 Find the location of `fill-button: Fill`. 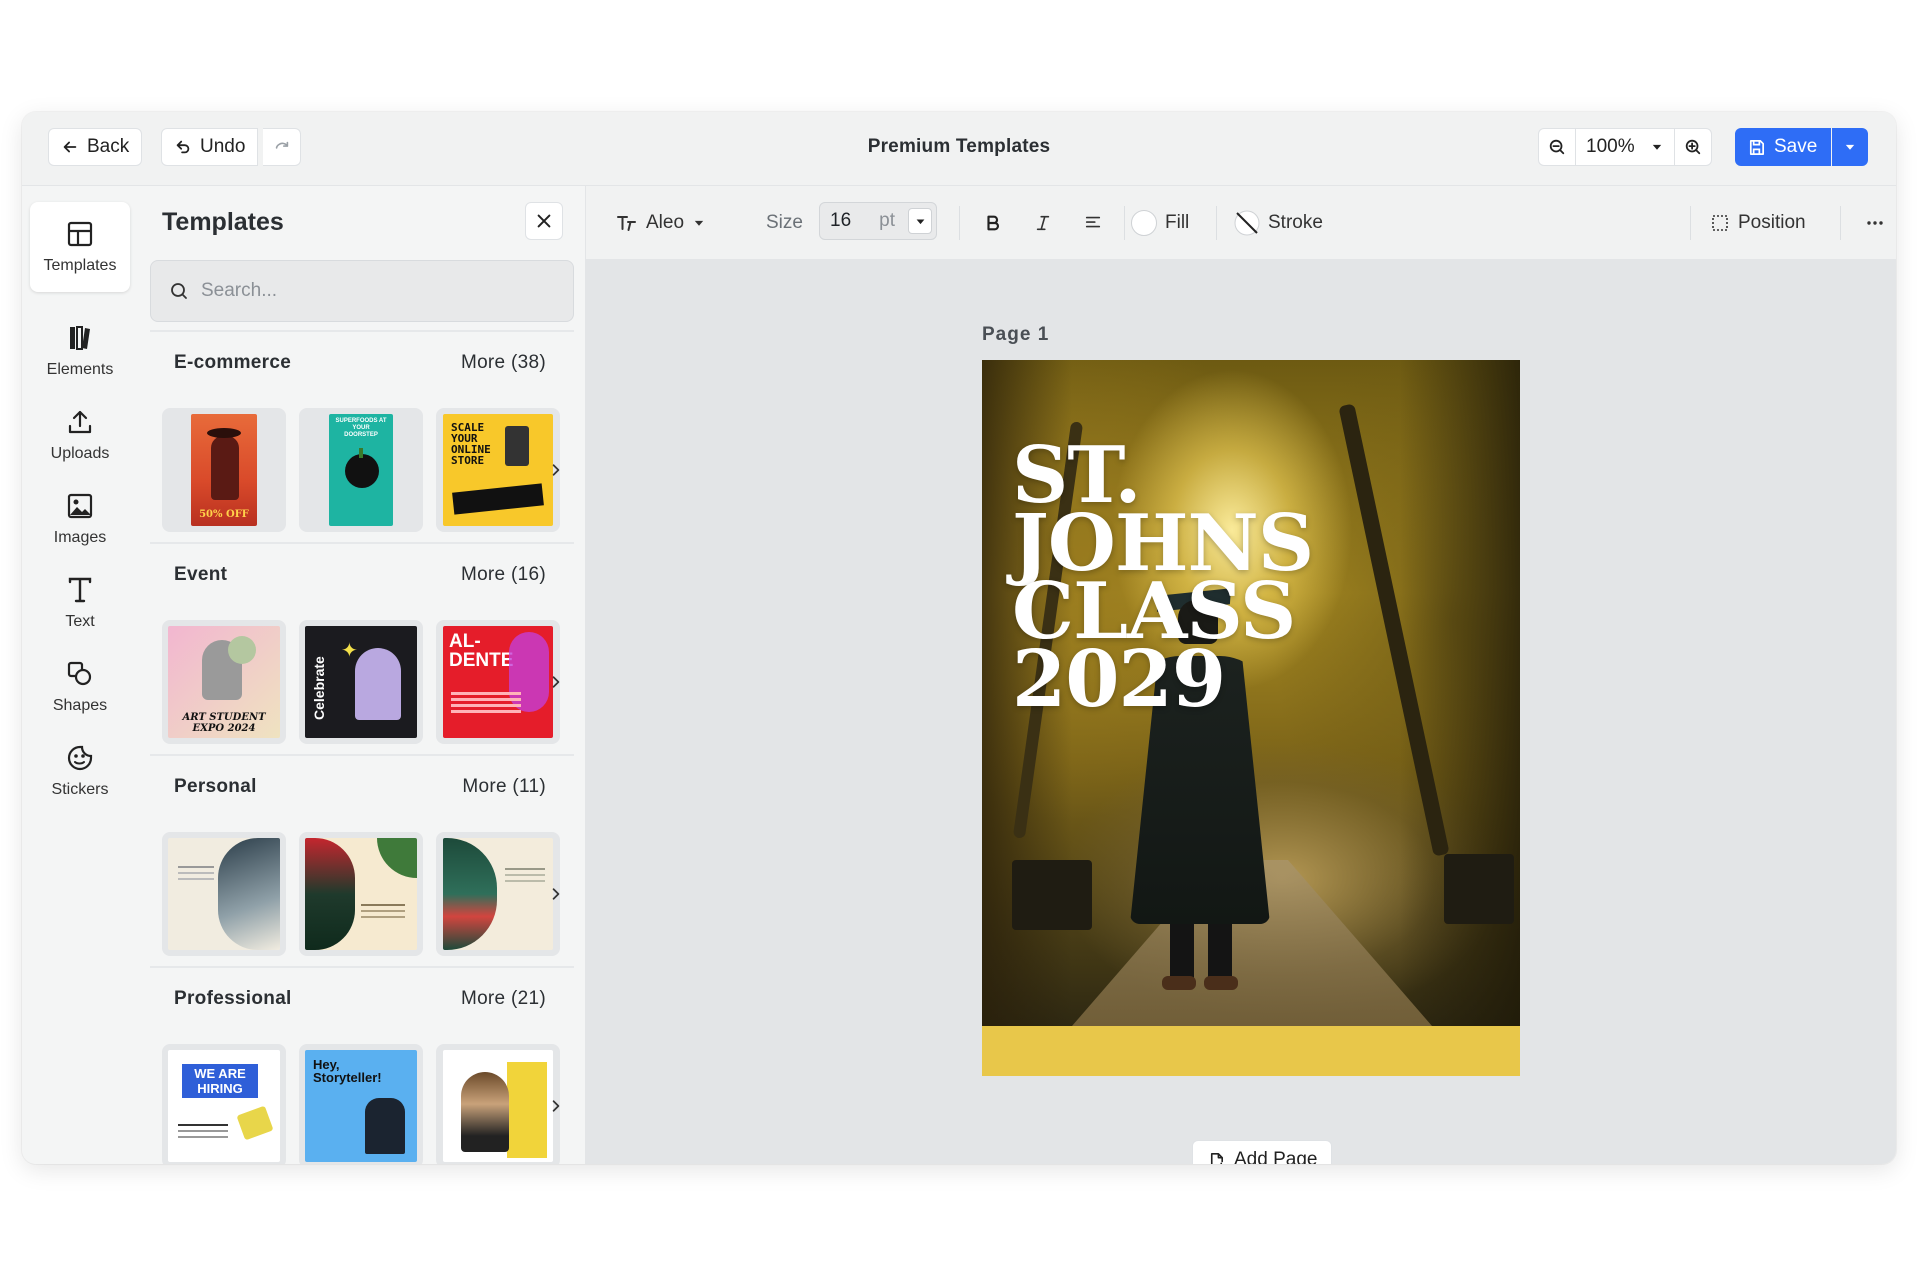

fill-button: Fill is located at coordinates (1160, 223).